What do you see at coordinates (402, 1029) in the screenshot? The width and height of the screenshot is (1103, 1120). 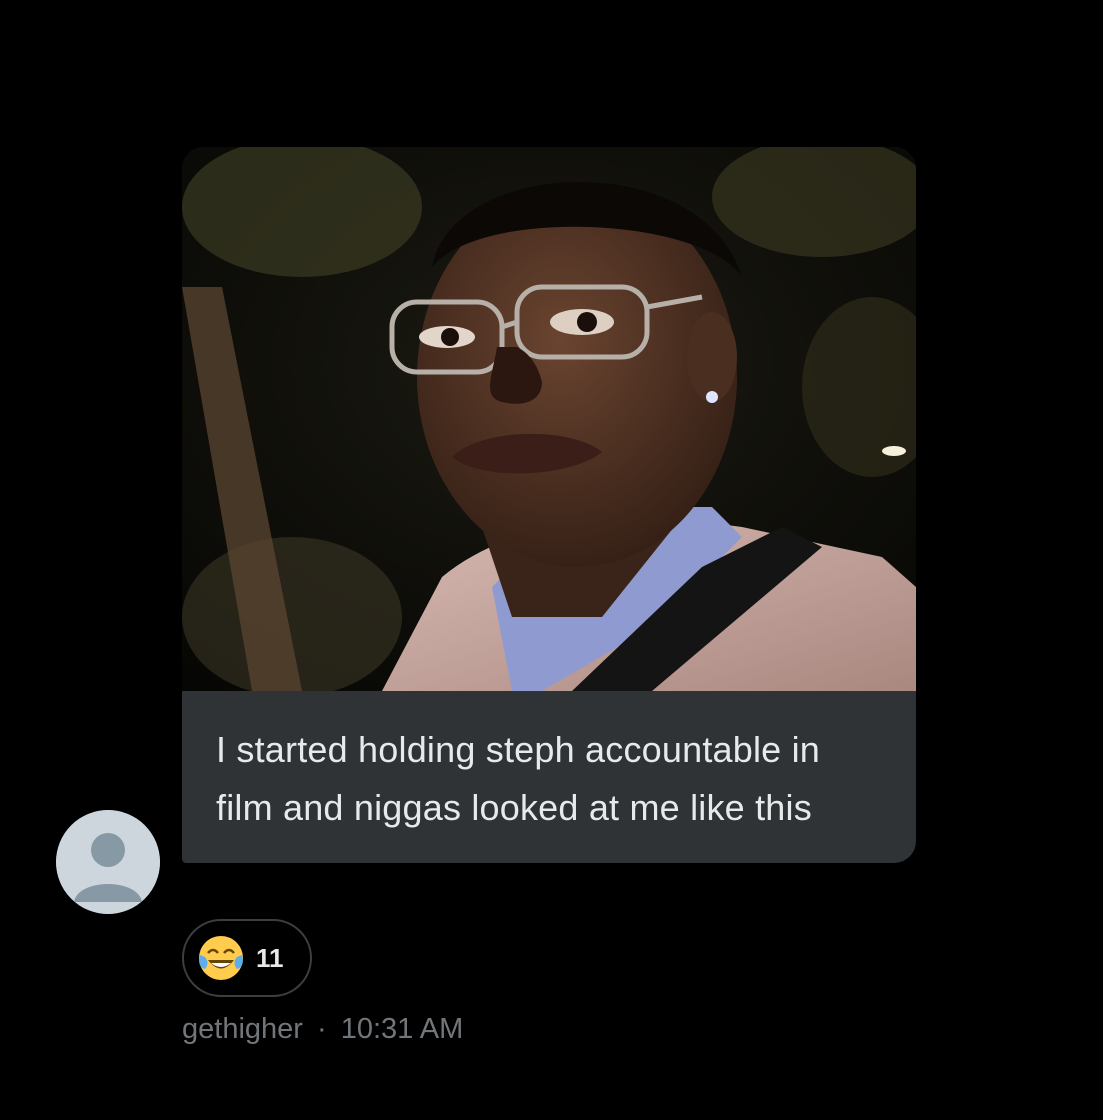 I see `message-timestamp: 10:31 AM` at bounding box center [402, 1029].